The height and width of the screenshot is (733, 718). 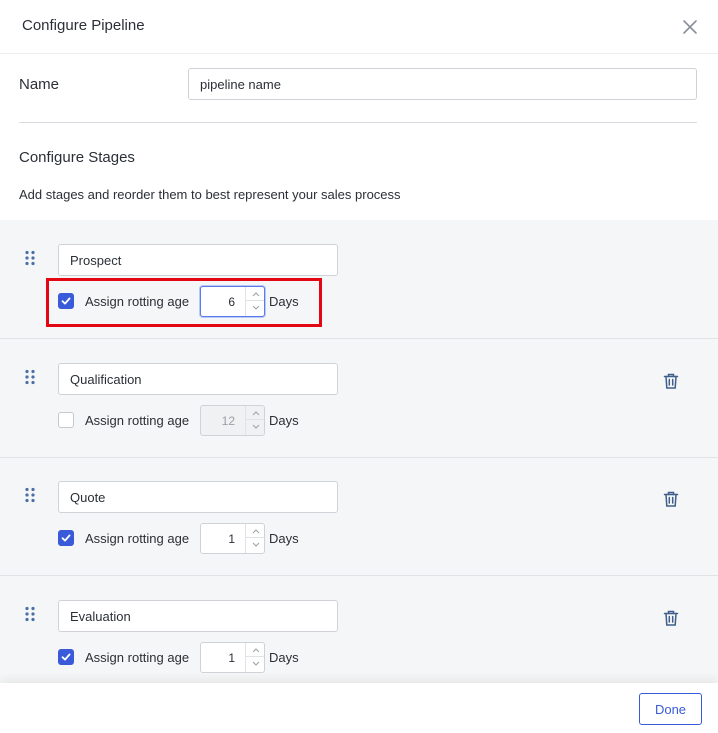 I want to click on stage-row-evaluation: Assign rotting age Days, so click(x=359, y=629).